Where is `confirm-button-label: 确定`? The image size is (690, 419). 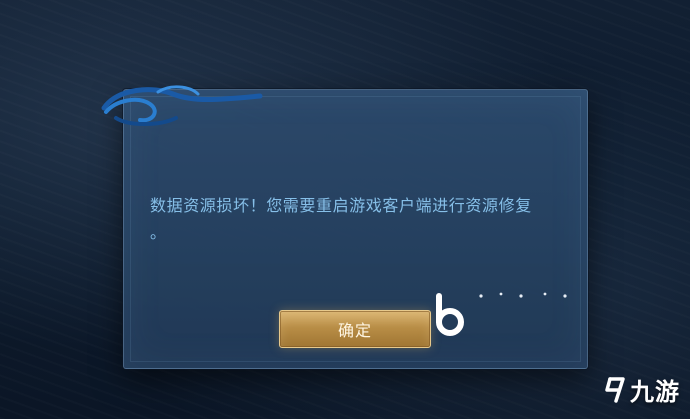
confirm-button-label: 确定 is located at coordinates (354, 330).